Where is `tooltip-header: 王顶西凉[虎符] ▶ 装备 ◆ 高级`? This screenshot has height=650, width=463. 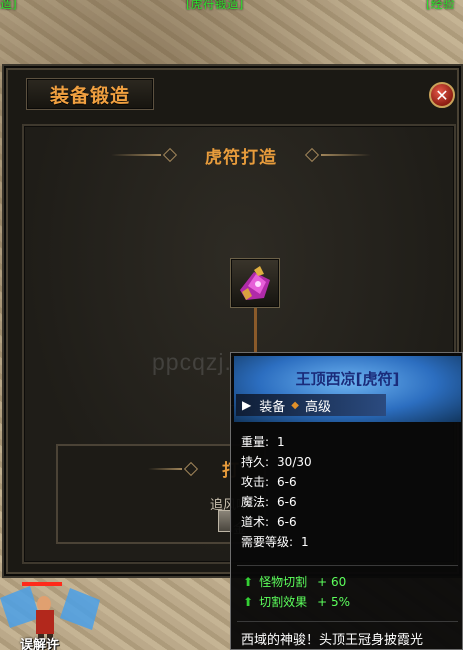 tooltip-header: 王顶西凉[虎符] ▶ 装备 ◆ 高级 is located at coordinates (347, 389).